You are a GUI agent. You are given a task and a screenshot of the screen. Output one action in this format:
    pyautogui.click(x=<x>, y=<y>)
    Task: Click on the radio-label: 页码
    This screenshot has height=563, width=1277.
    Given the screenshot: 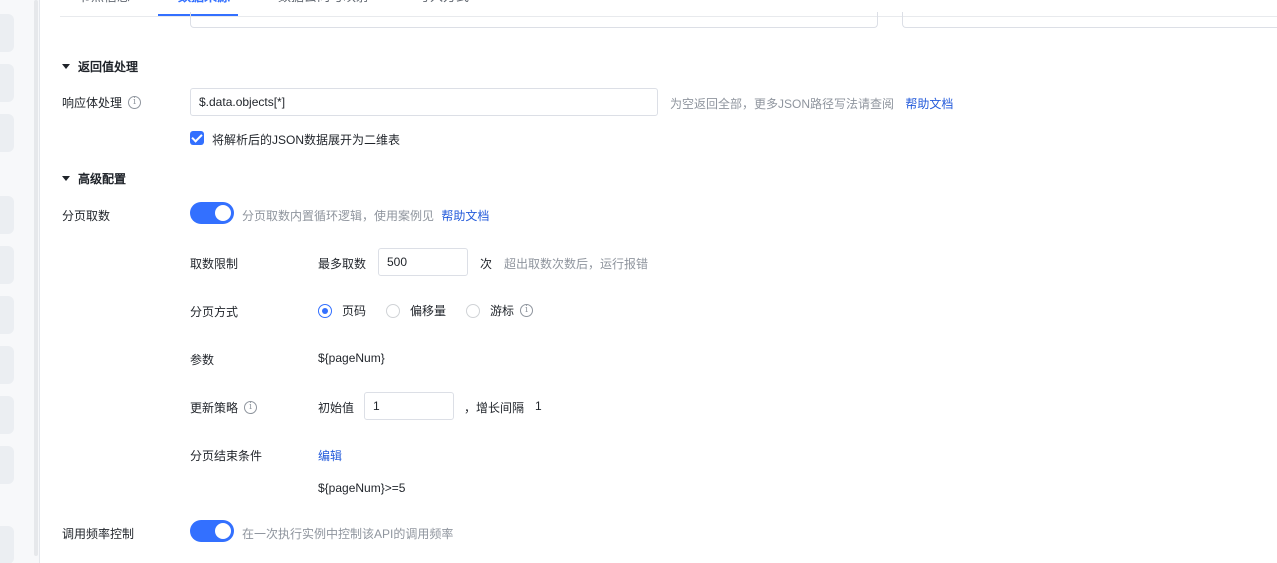 What is the action you would take?
    pyautogui.click(x=354, y=310)
    